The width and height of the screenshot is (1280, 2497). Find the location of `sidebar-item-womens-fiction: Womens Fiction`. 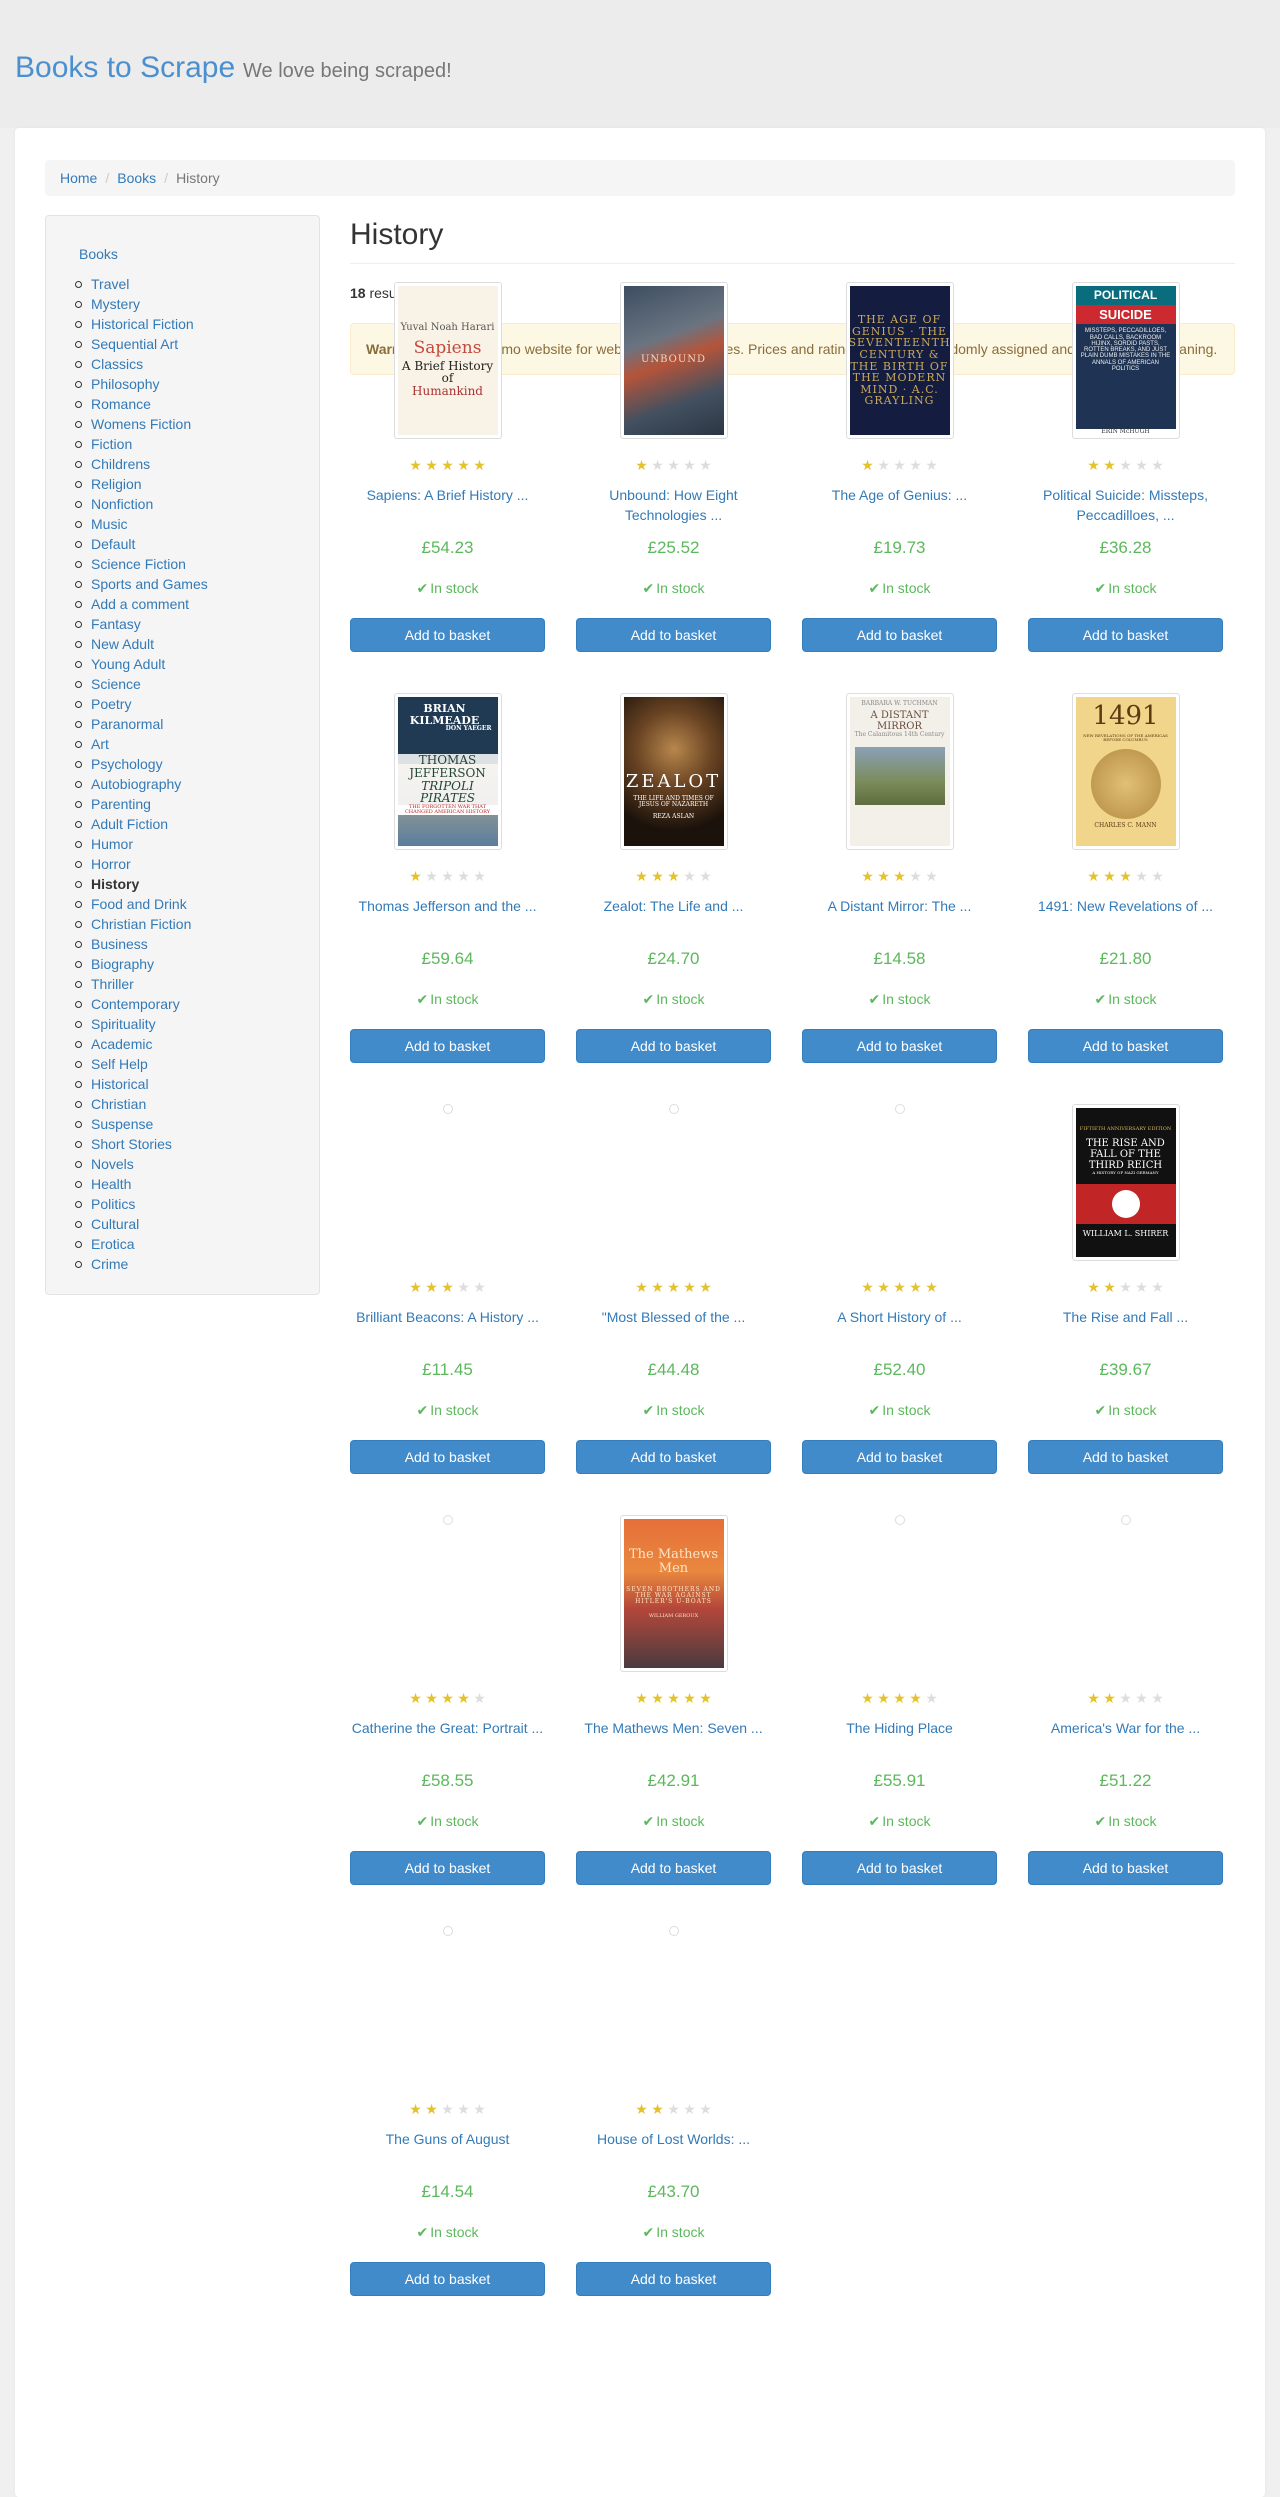

sidebar-item-womens-fiction: Womens Fiction is located at coordinates (141, 424).